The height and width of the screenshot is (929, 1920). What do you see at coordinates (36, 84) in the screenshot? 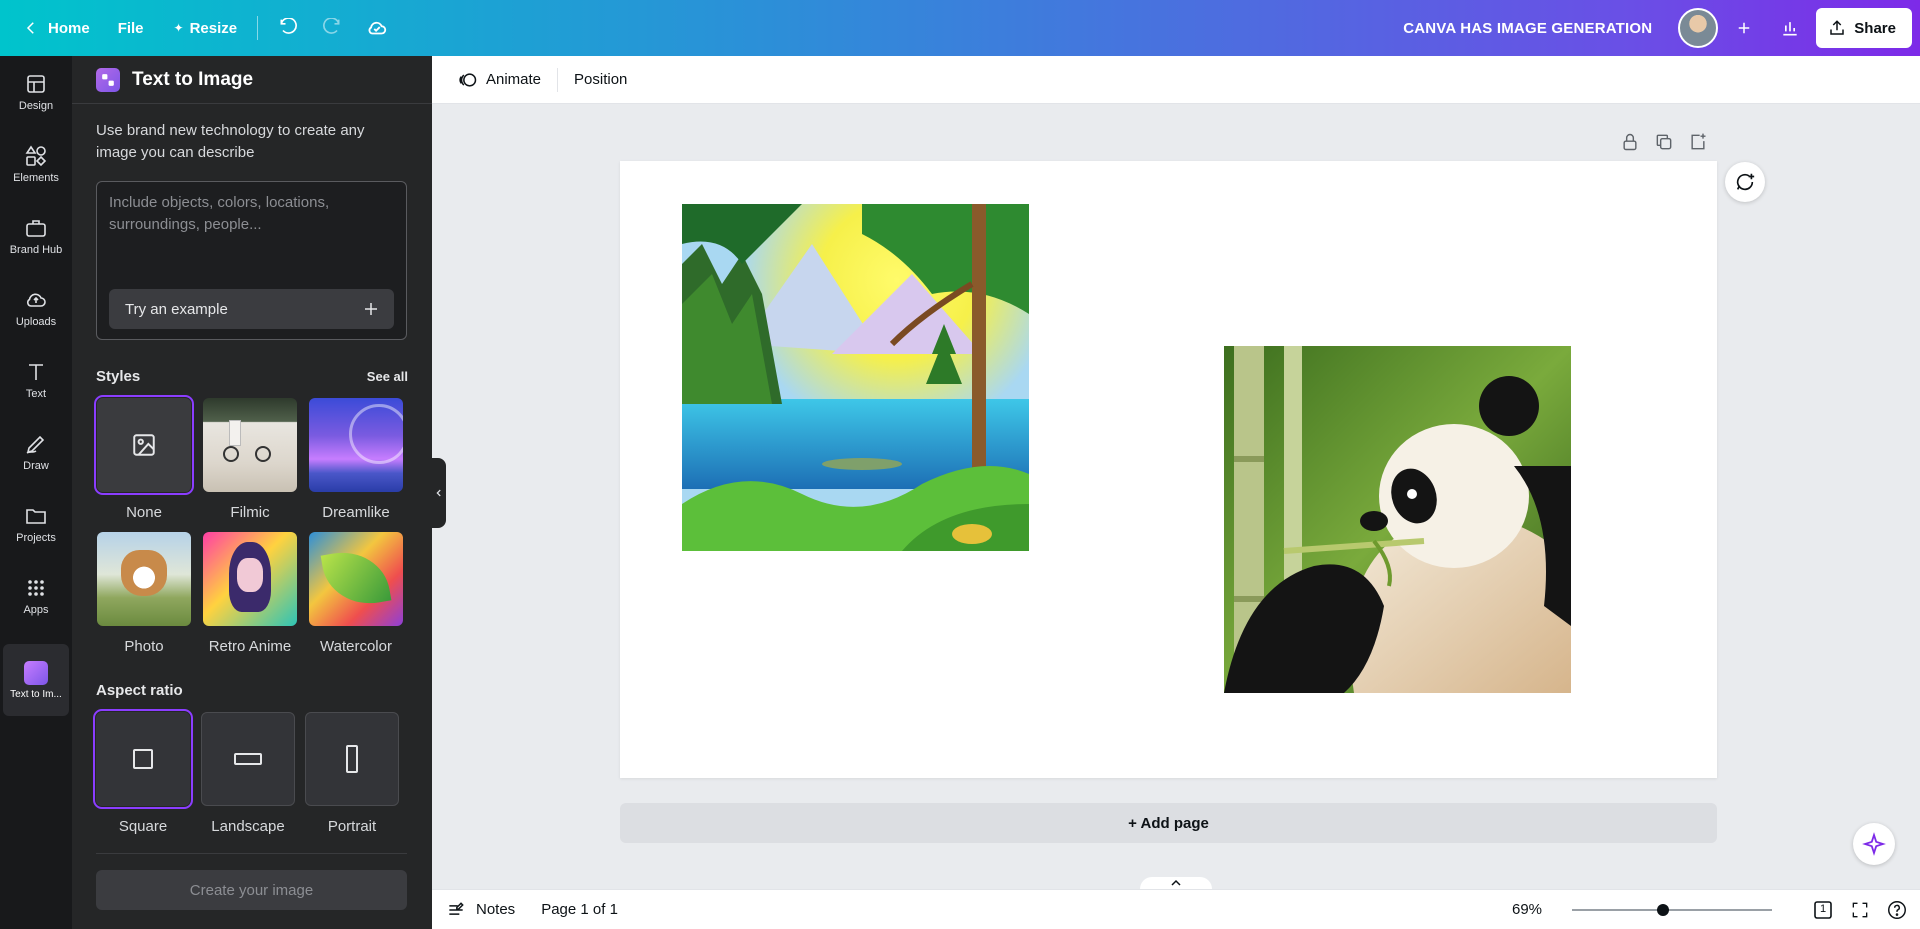
I see `layout-icon` at bounding box center [36, 84].